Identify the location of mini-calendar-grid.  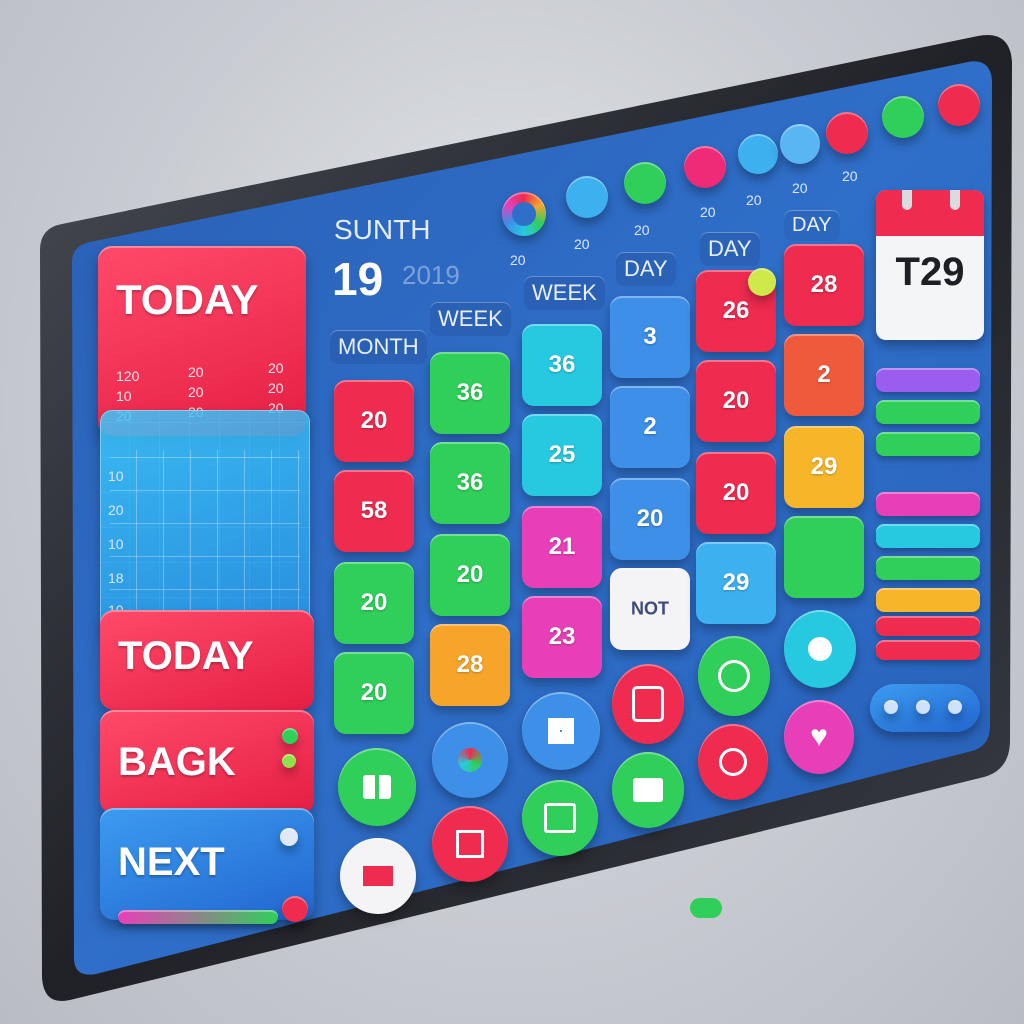
(205, 536).